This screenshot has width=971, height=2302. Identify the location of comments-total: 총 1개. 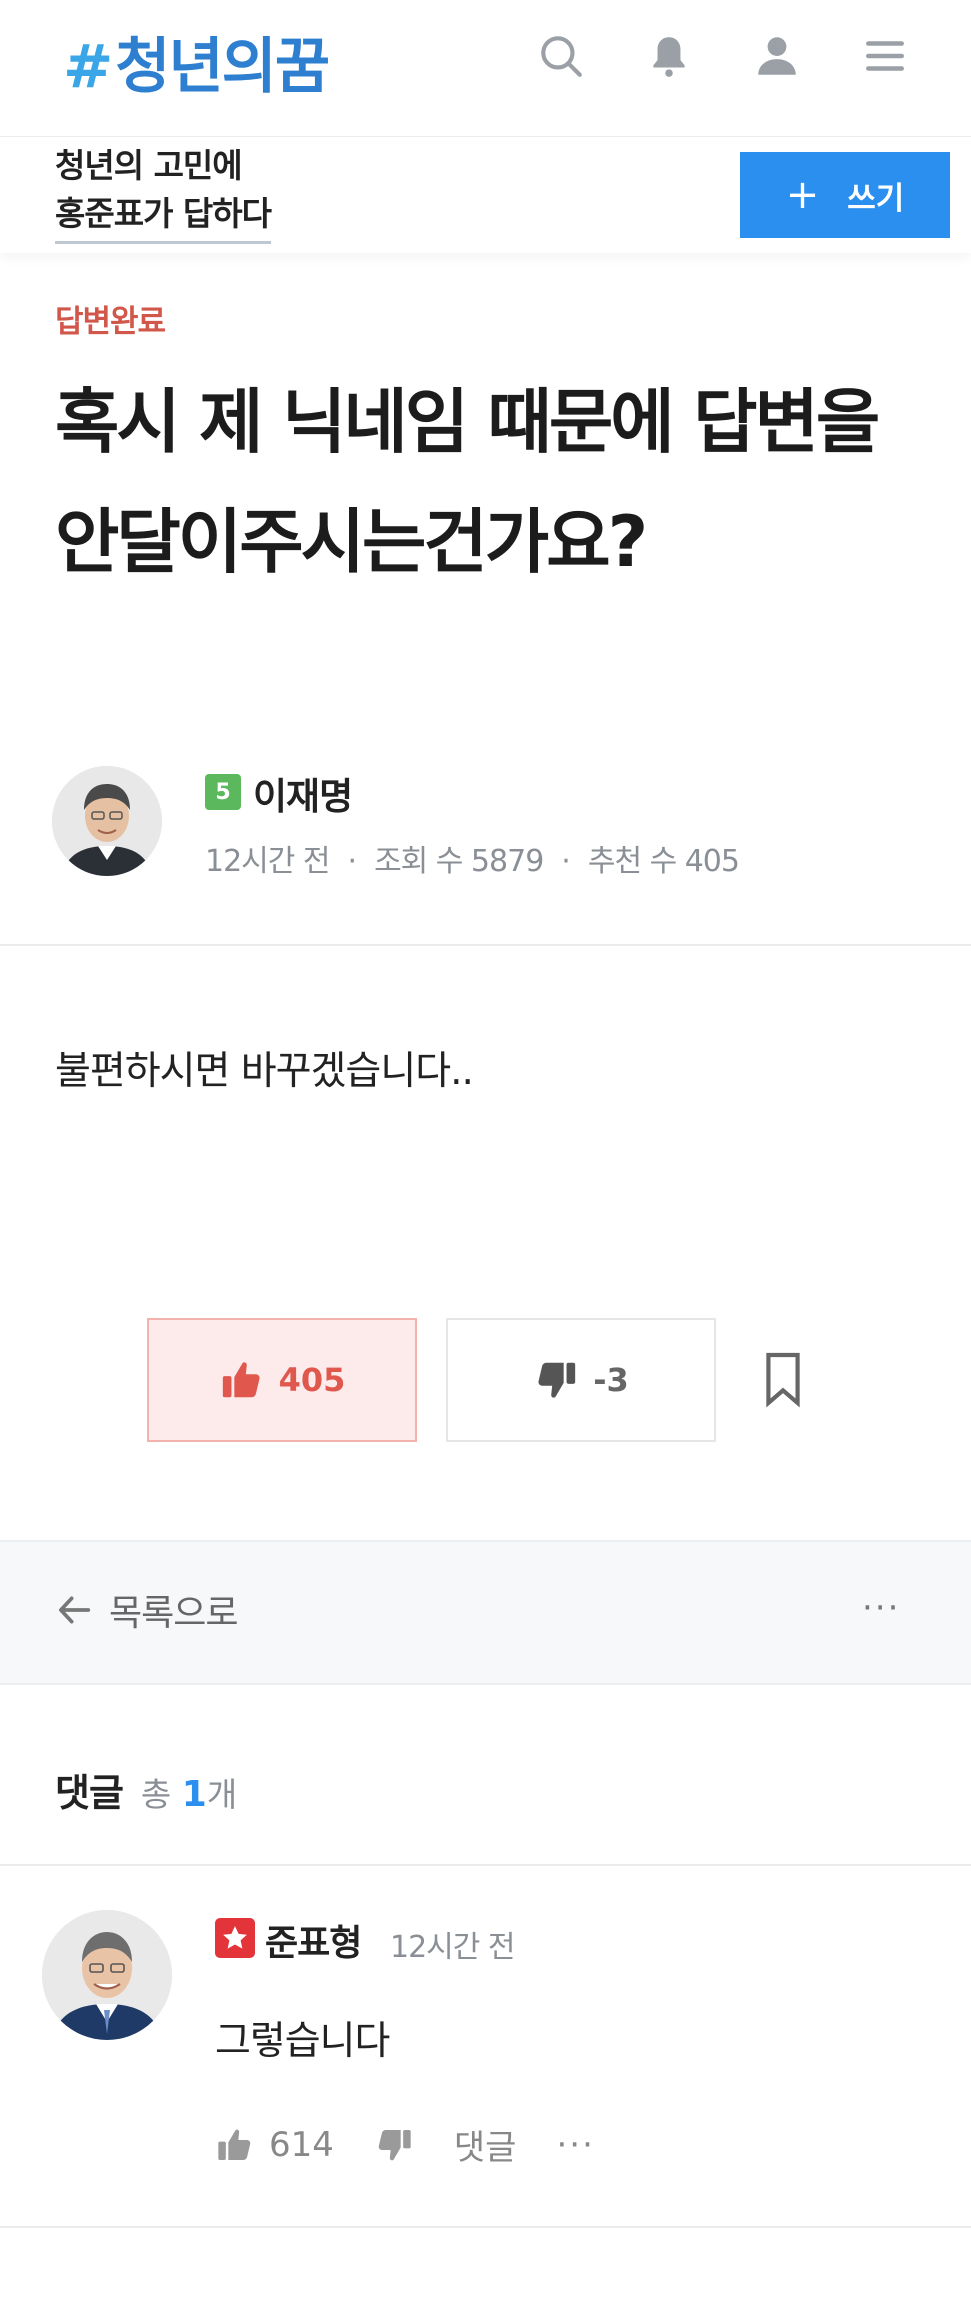
(189, 1792).